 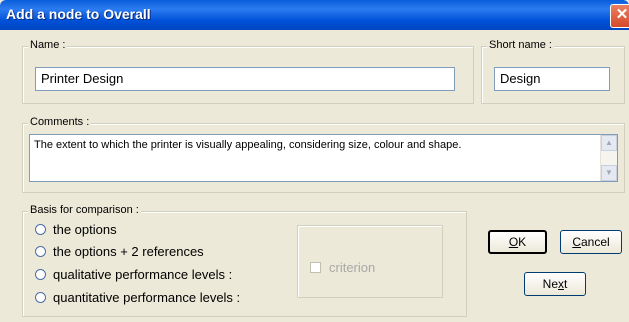 I want to click on criterion-label: criterion, so click(x=352, y=267).